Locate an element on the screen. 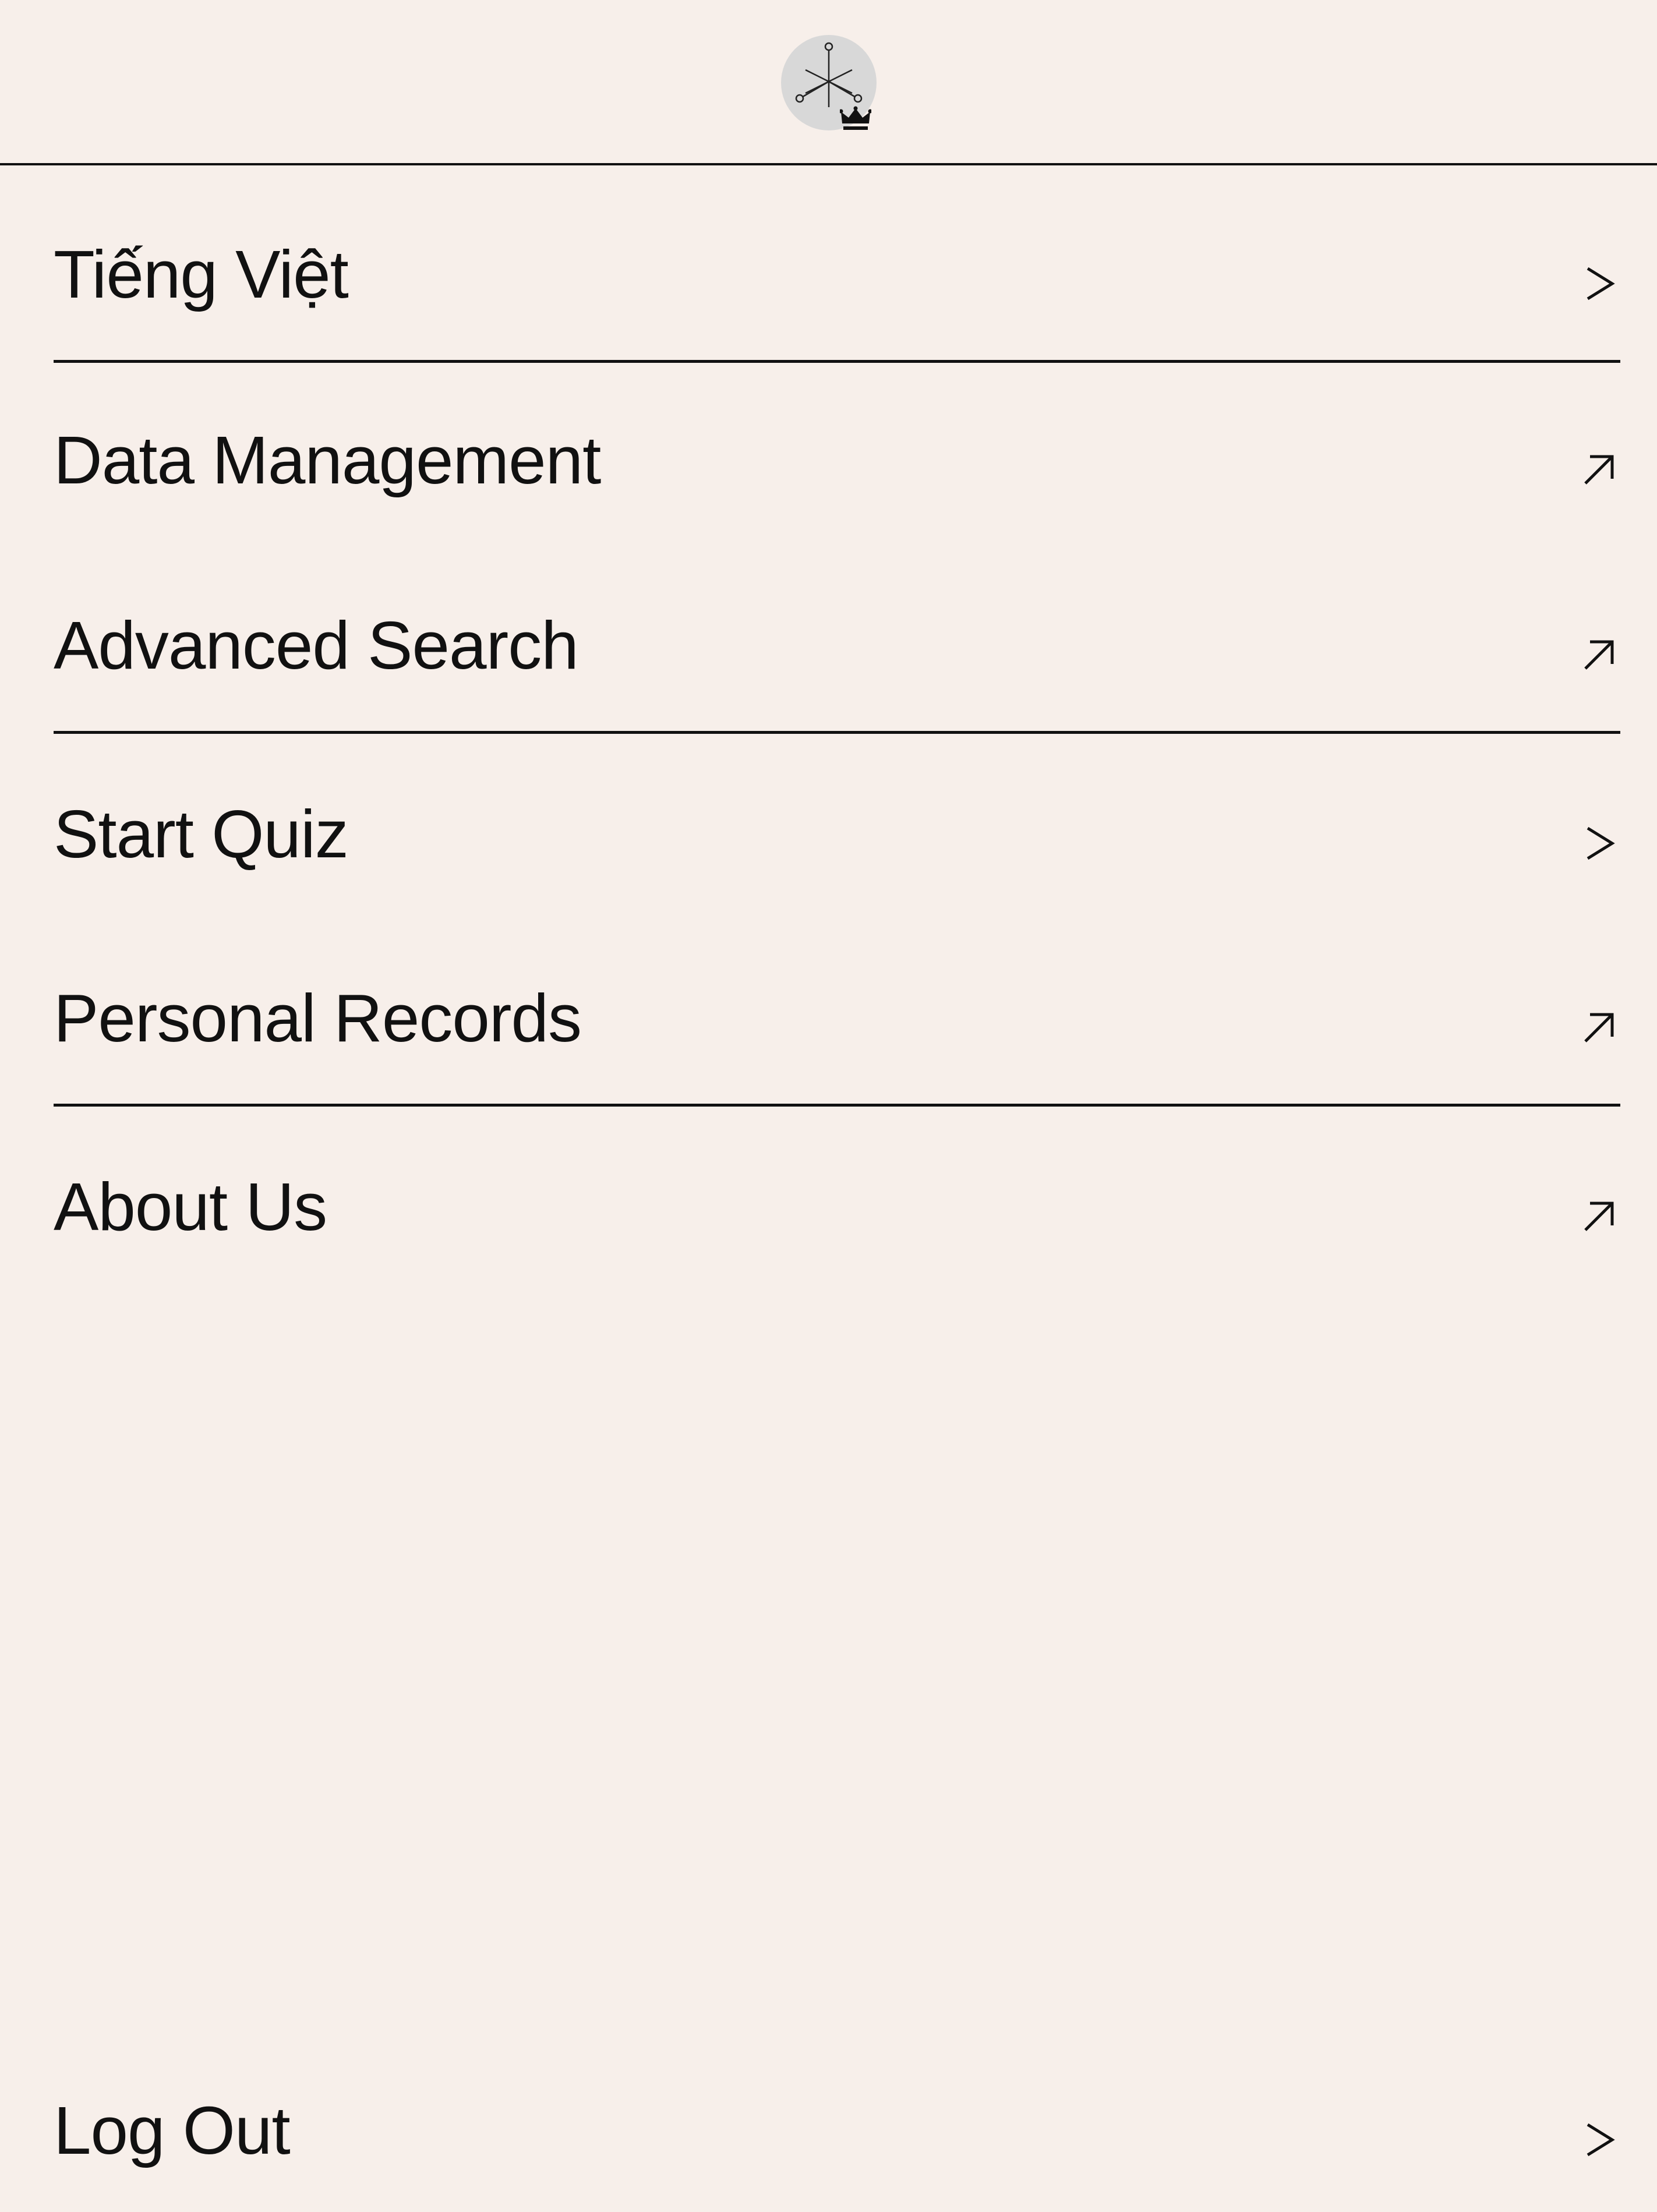 This screenshot has width=1657, height=2212. menu-item-data-management: Data Management is located at coordinates (837, 460).